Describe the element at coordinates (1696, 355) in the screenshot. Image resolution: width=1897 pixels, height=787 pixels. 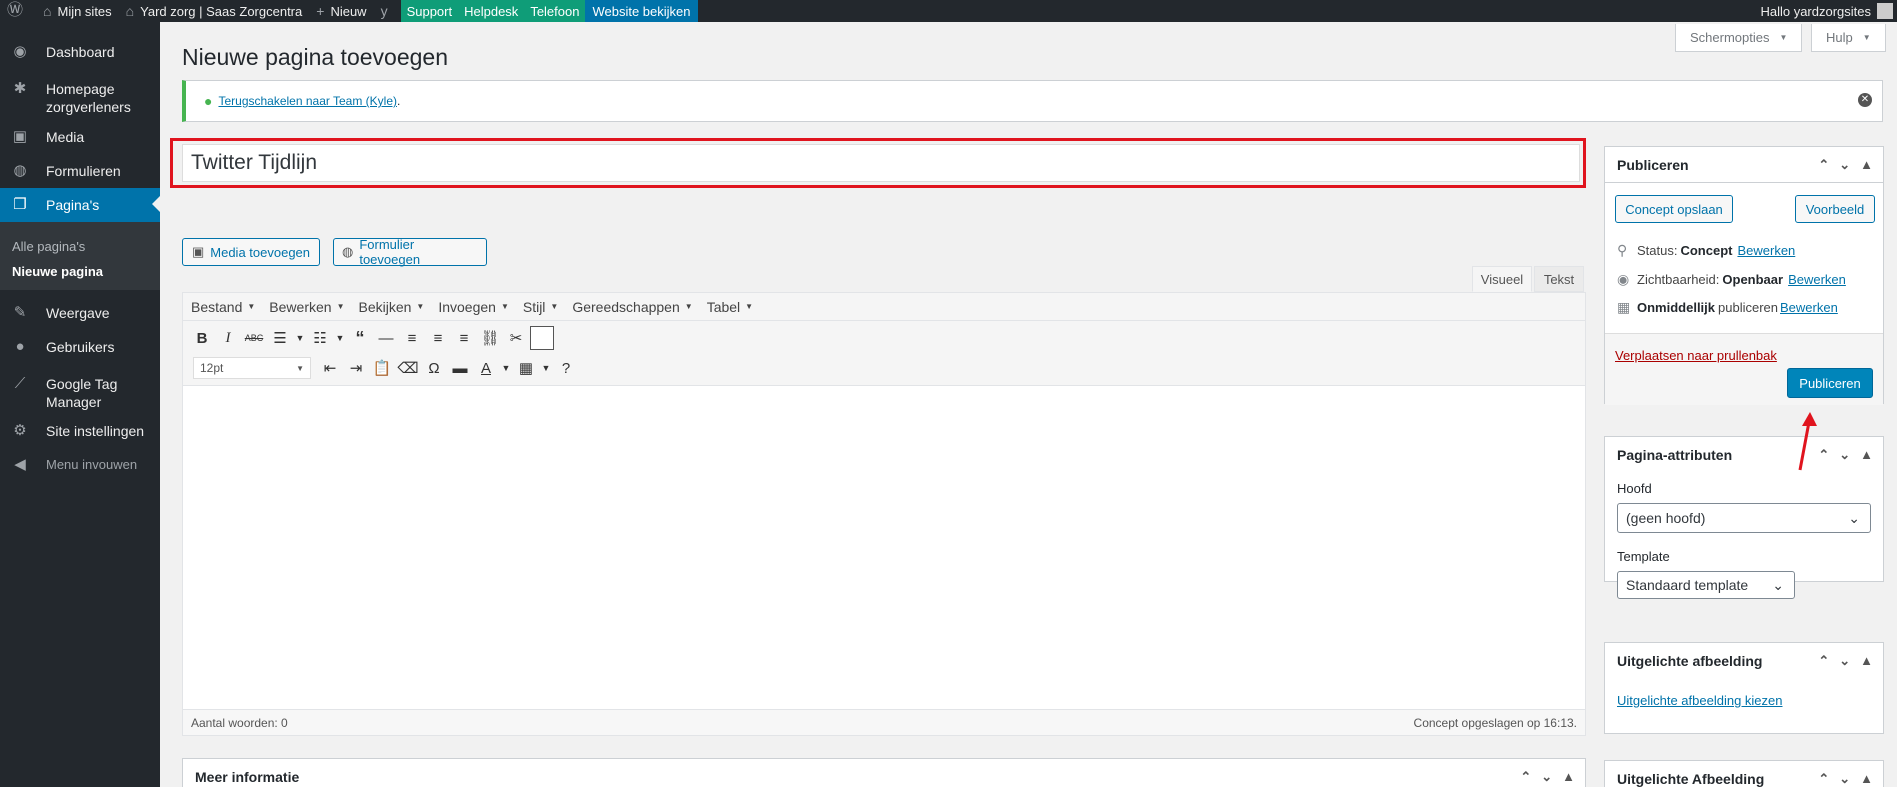
I see `move-to-trash-link: Verplaatsen naar prullenbak` at that location.